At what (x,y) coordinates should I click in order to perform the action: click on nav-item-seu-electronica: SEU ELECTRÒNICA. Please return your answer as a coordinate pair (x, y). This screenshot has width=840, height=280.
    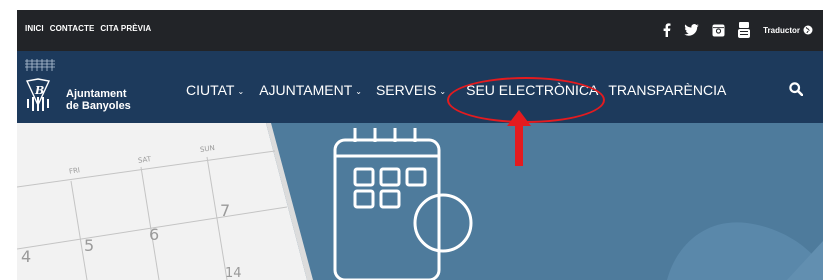
    Looking at the image, I should click on (532, 90).